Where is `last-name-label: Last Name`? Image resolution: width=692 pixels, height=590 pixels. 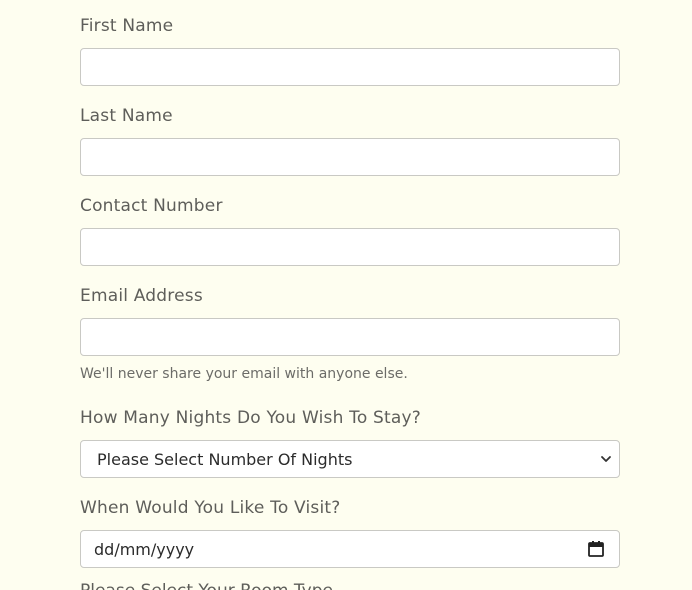 last-name-label: Last Name is located at coordinates (126, 116).